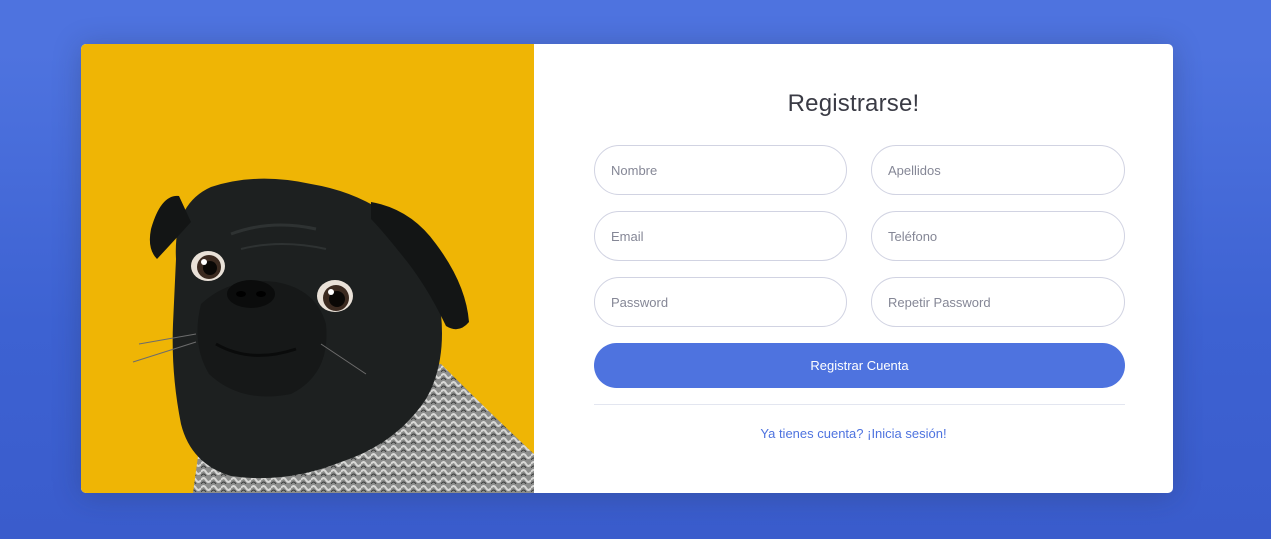 This screenshot has height=539, width=1271. I want to click on repeat-password-field, so click(998, 302).